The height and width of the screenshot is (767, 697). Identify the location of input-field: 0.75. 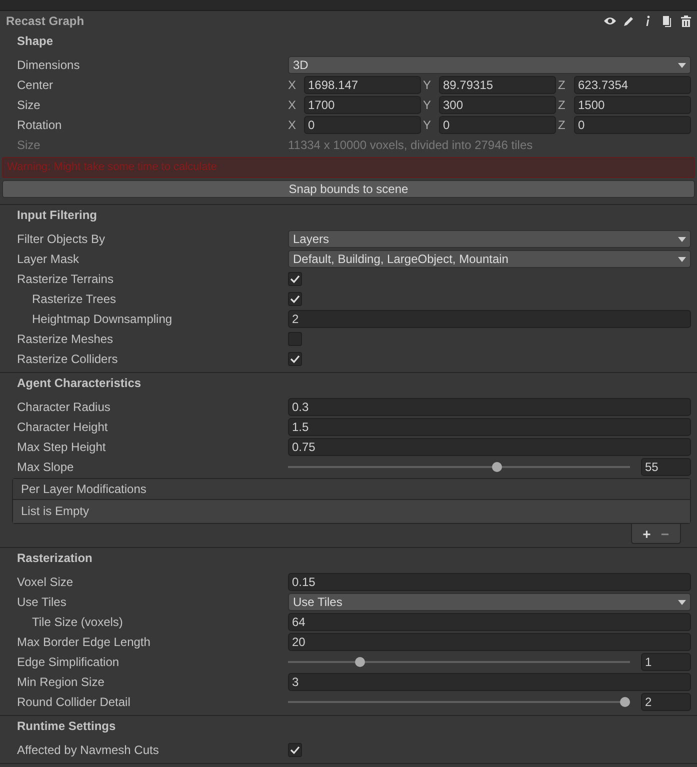
(489, 447).